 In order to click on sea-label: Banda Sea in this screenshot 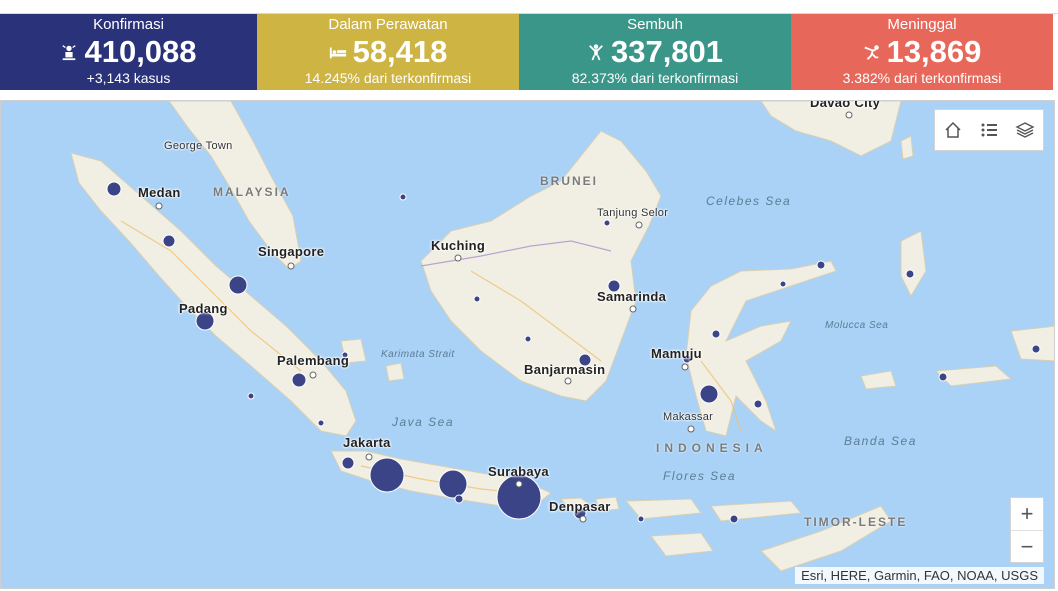, I will do `click(880, 441)`.